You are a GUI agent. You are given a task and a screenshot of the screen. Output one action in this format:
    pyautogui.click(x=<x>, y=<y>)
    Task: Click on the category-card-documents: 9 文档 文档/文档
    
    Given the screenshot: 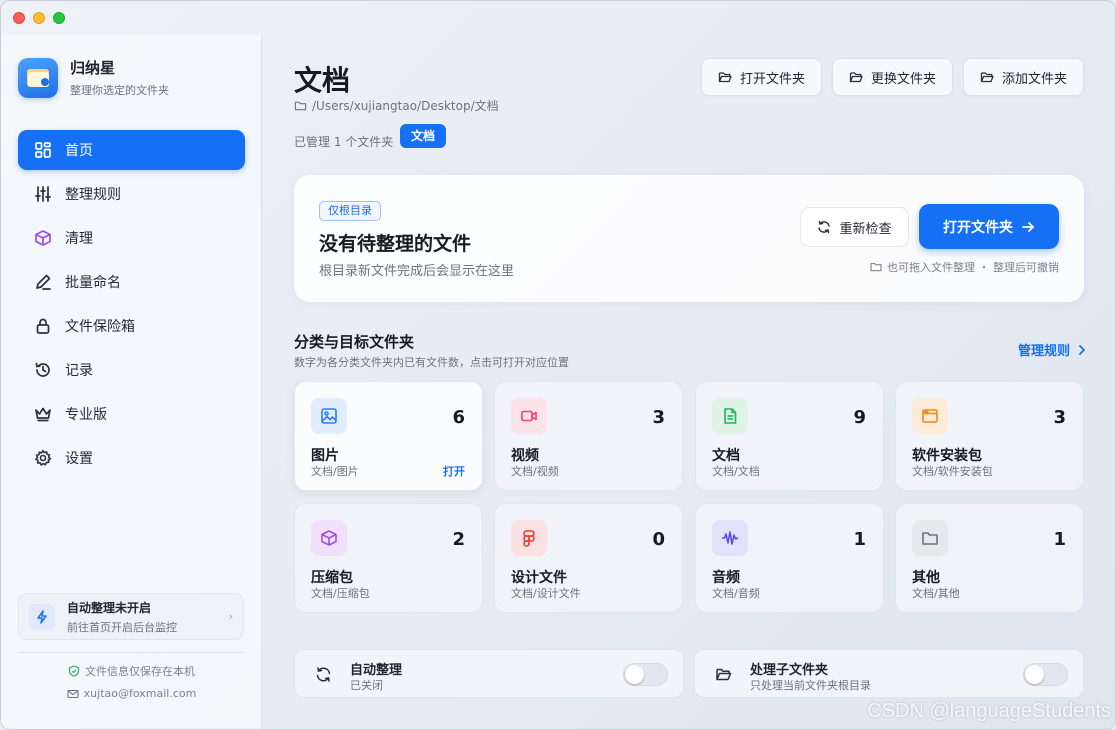 What is the action you would take?
    pyautogui.click(x=789, y=436)
    